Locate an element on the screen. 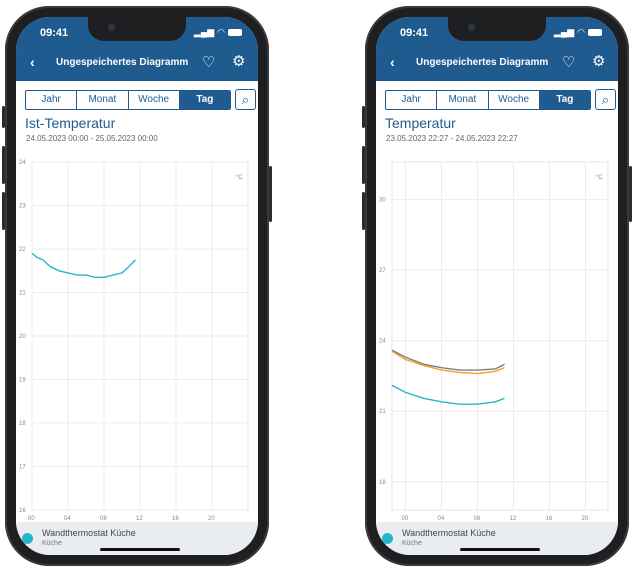 This screenshot has height=570, width=632. y-tick-label: 16 is located at coordinates (22, 511).